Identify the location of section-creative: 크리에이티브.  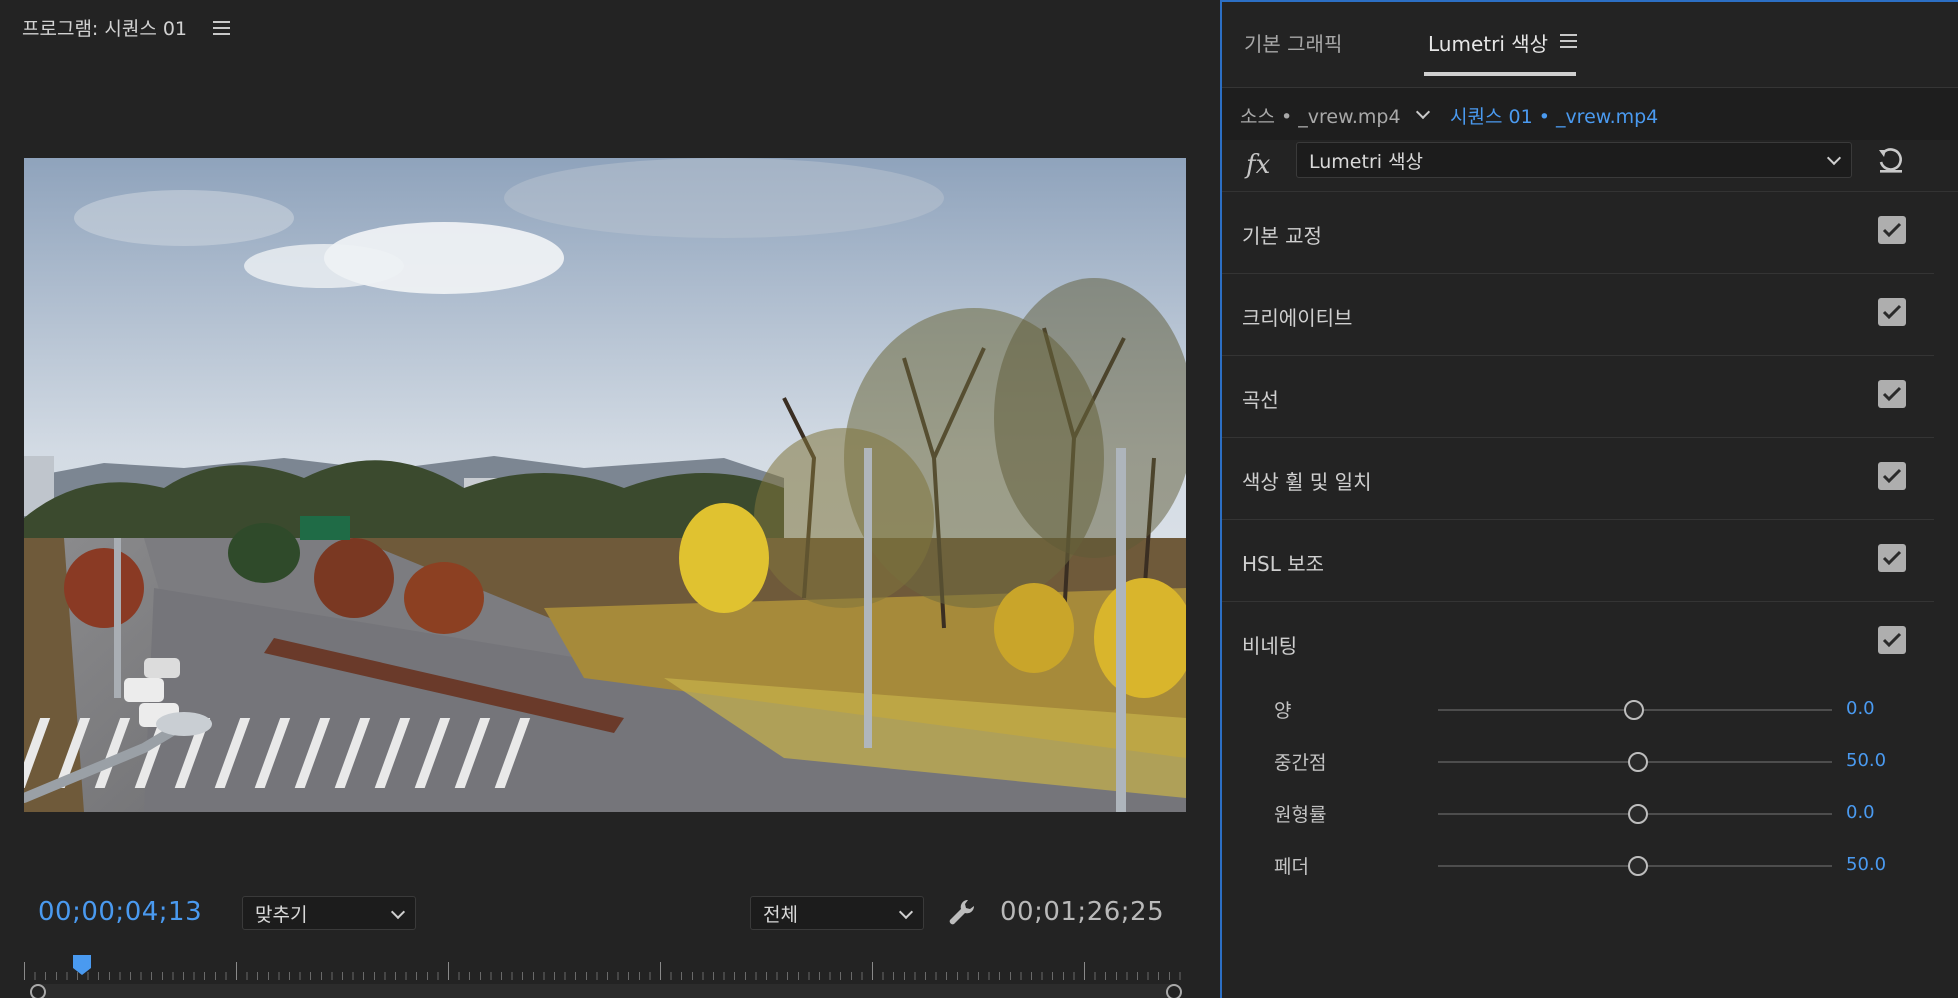
(1578, 315).